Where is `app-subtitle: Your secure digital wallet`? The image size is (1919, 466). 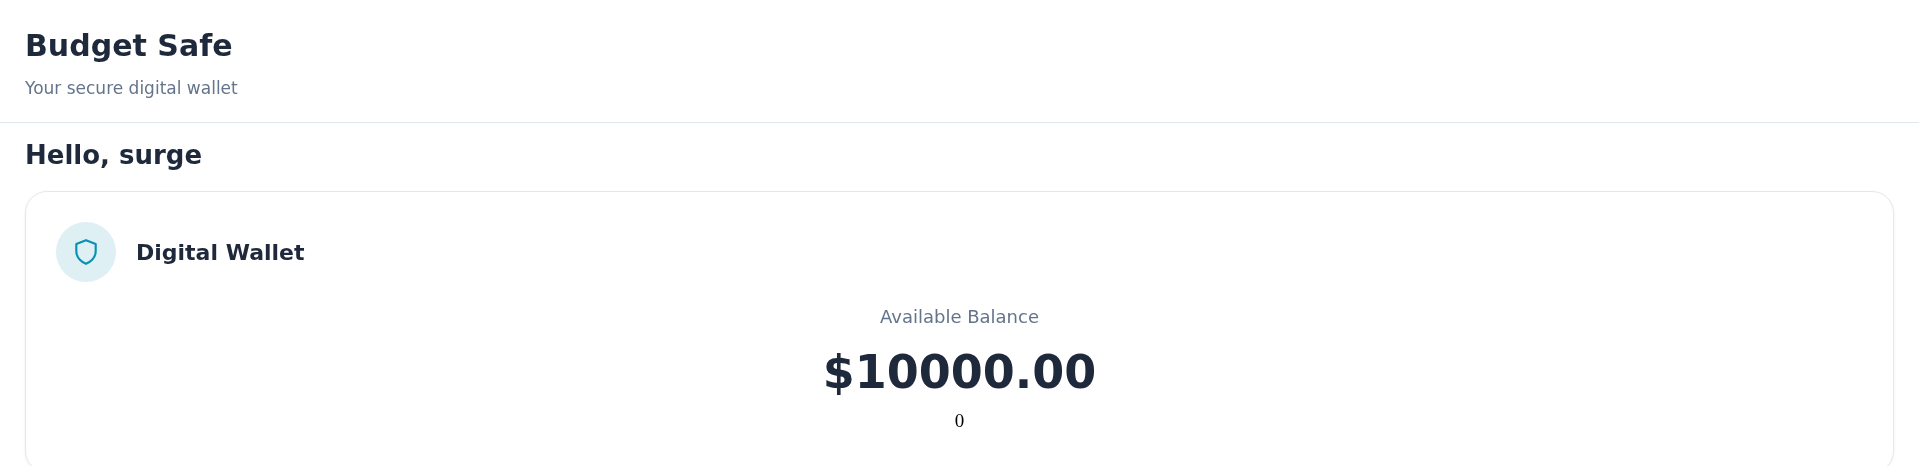
app-subtitle: Your secure digital wallet is located at coordinates (132, 88).